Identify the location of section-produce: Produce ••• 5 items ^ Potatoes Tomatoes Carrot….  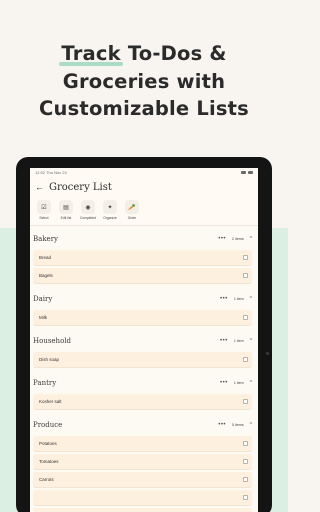
(144, 462).